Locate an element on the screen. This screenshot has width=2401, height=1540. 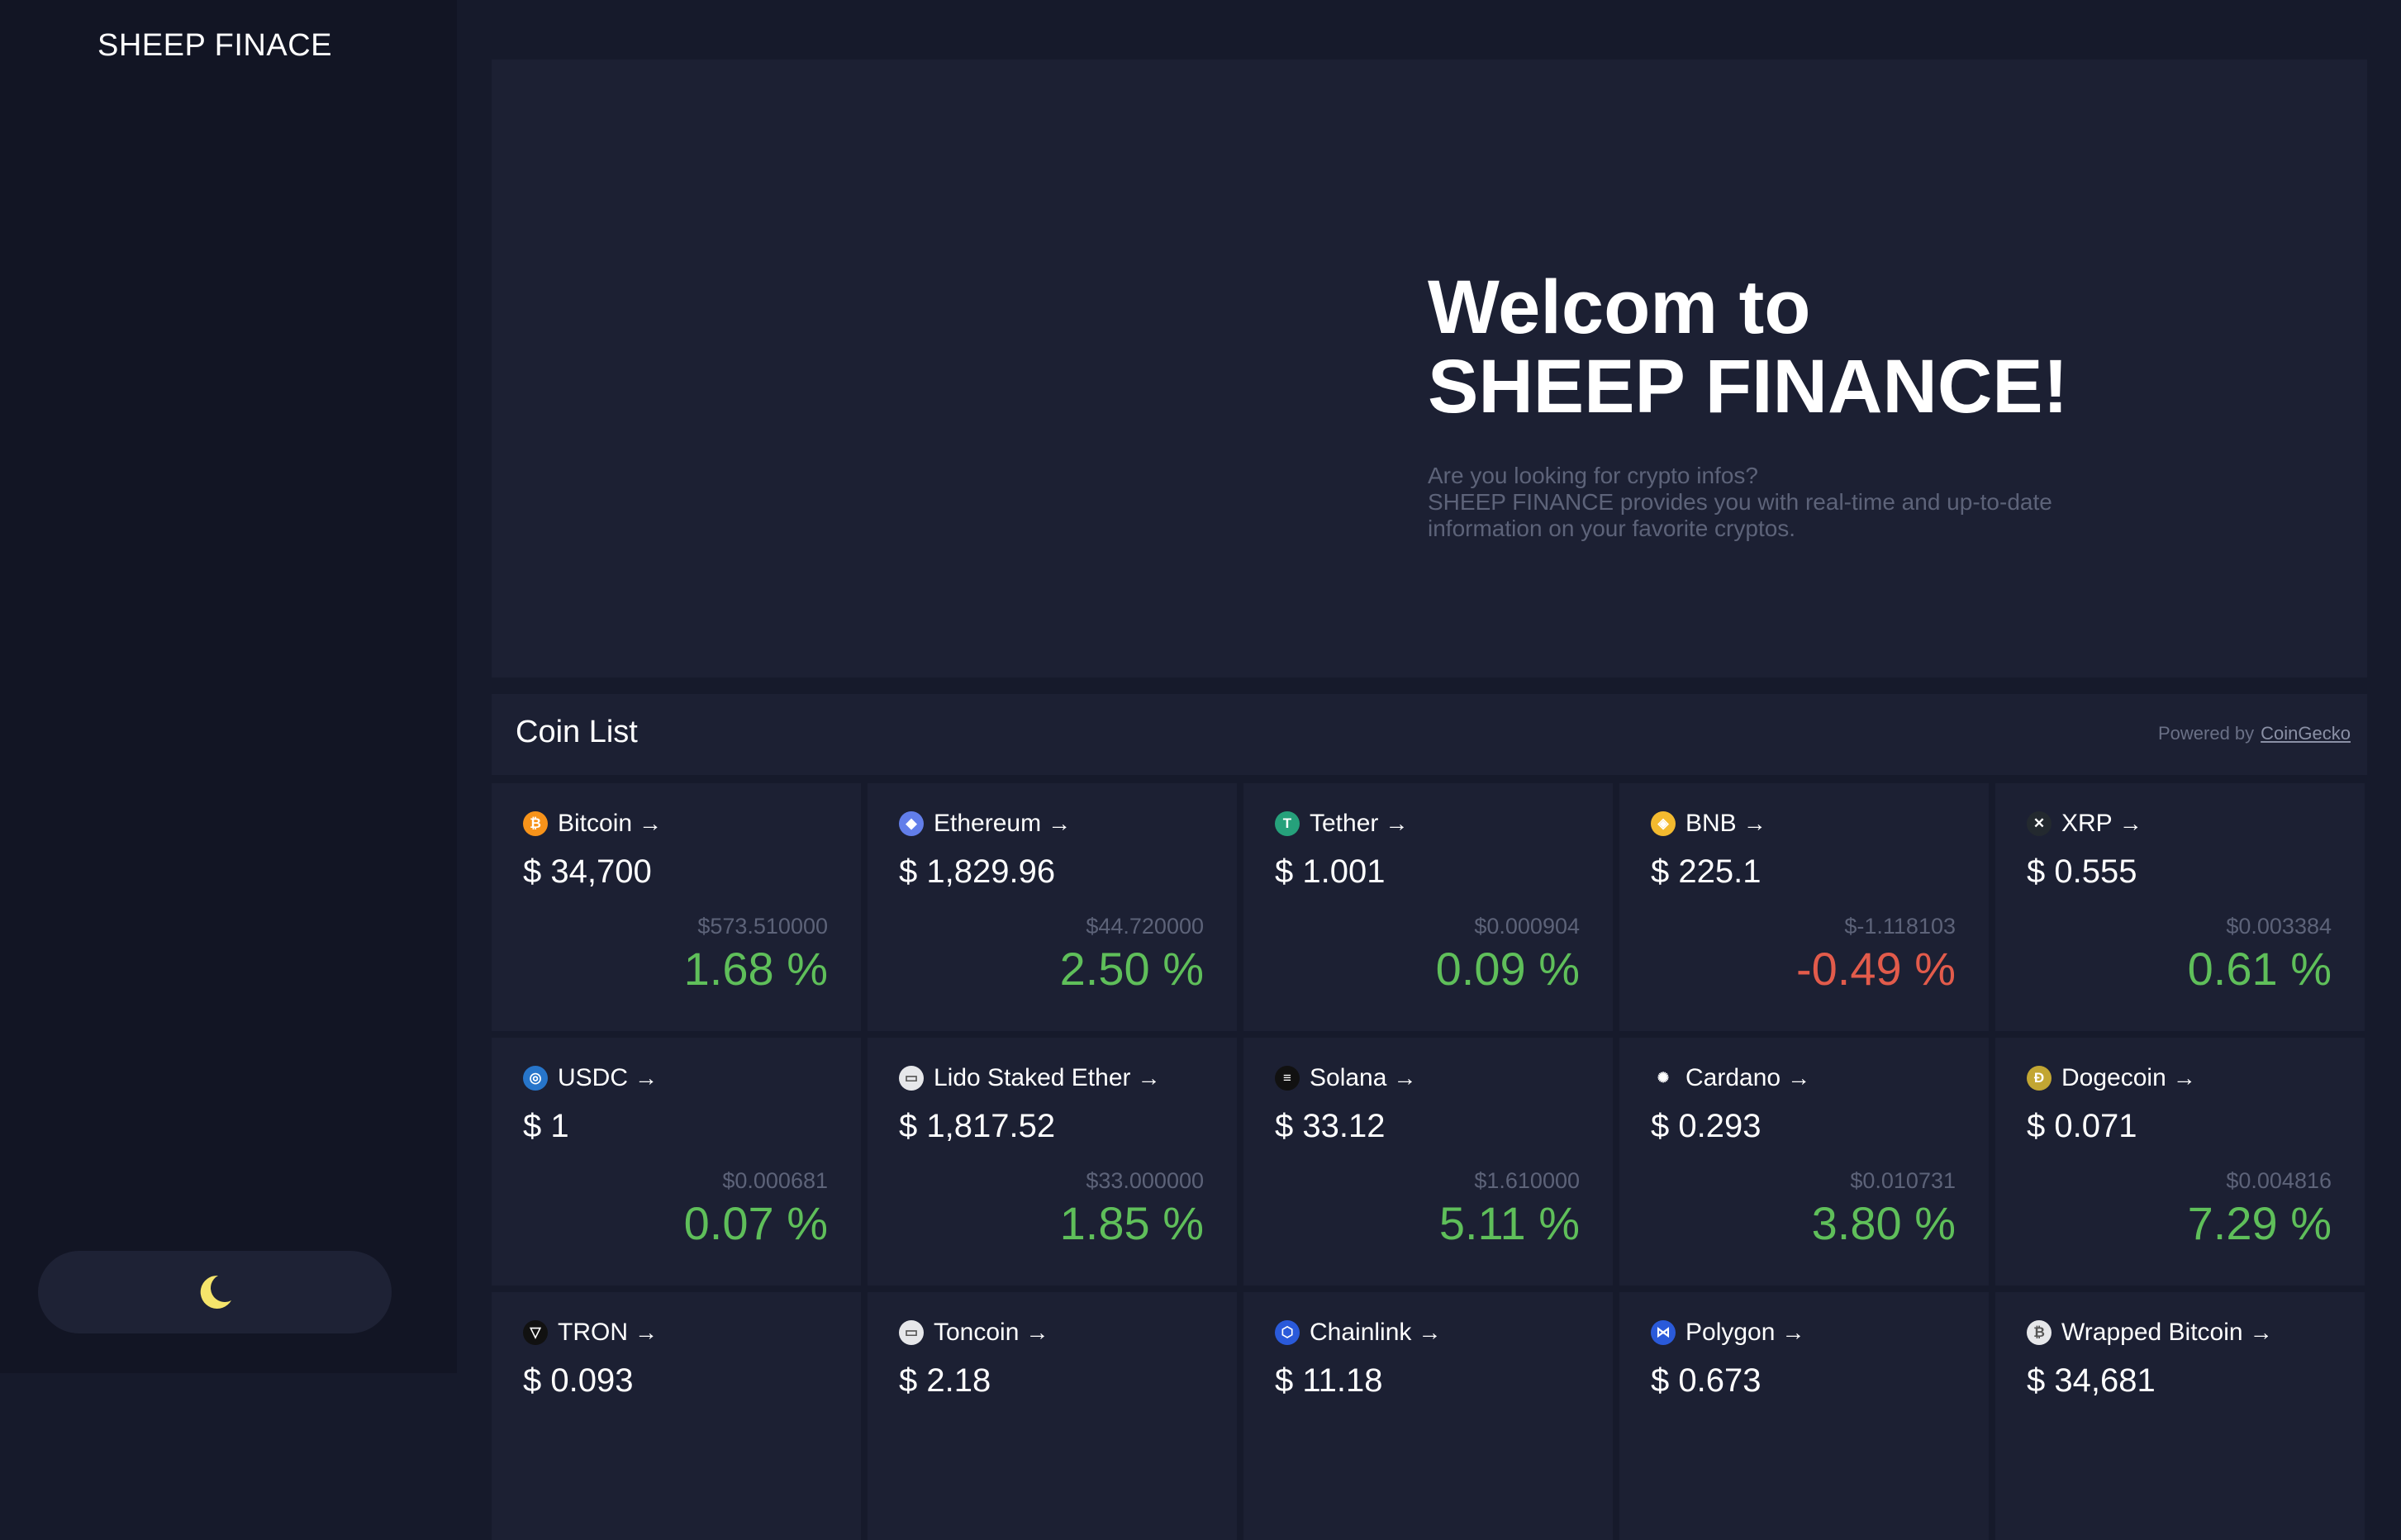
coin-price: $ 0.093 is located at coordinates (578, 1380).